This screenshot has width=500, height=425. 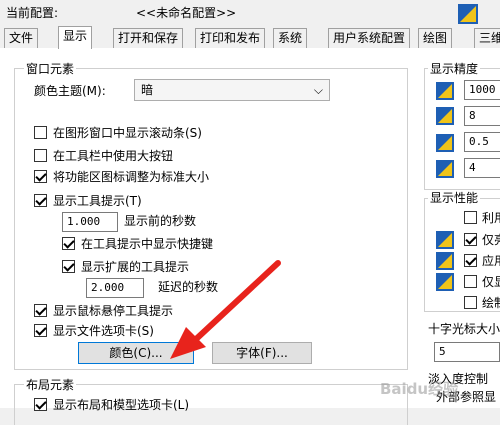 What do you see at coordinates (97, 201) in the screenshot?
I see `show-tooltips-label: 显示工具提示(T)` at bounding box center [97, 201].